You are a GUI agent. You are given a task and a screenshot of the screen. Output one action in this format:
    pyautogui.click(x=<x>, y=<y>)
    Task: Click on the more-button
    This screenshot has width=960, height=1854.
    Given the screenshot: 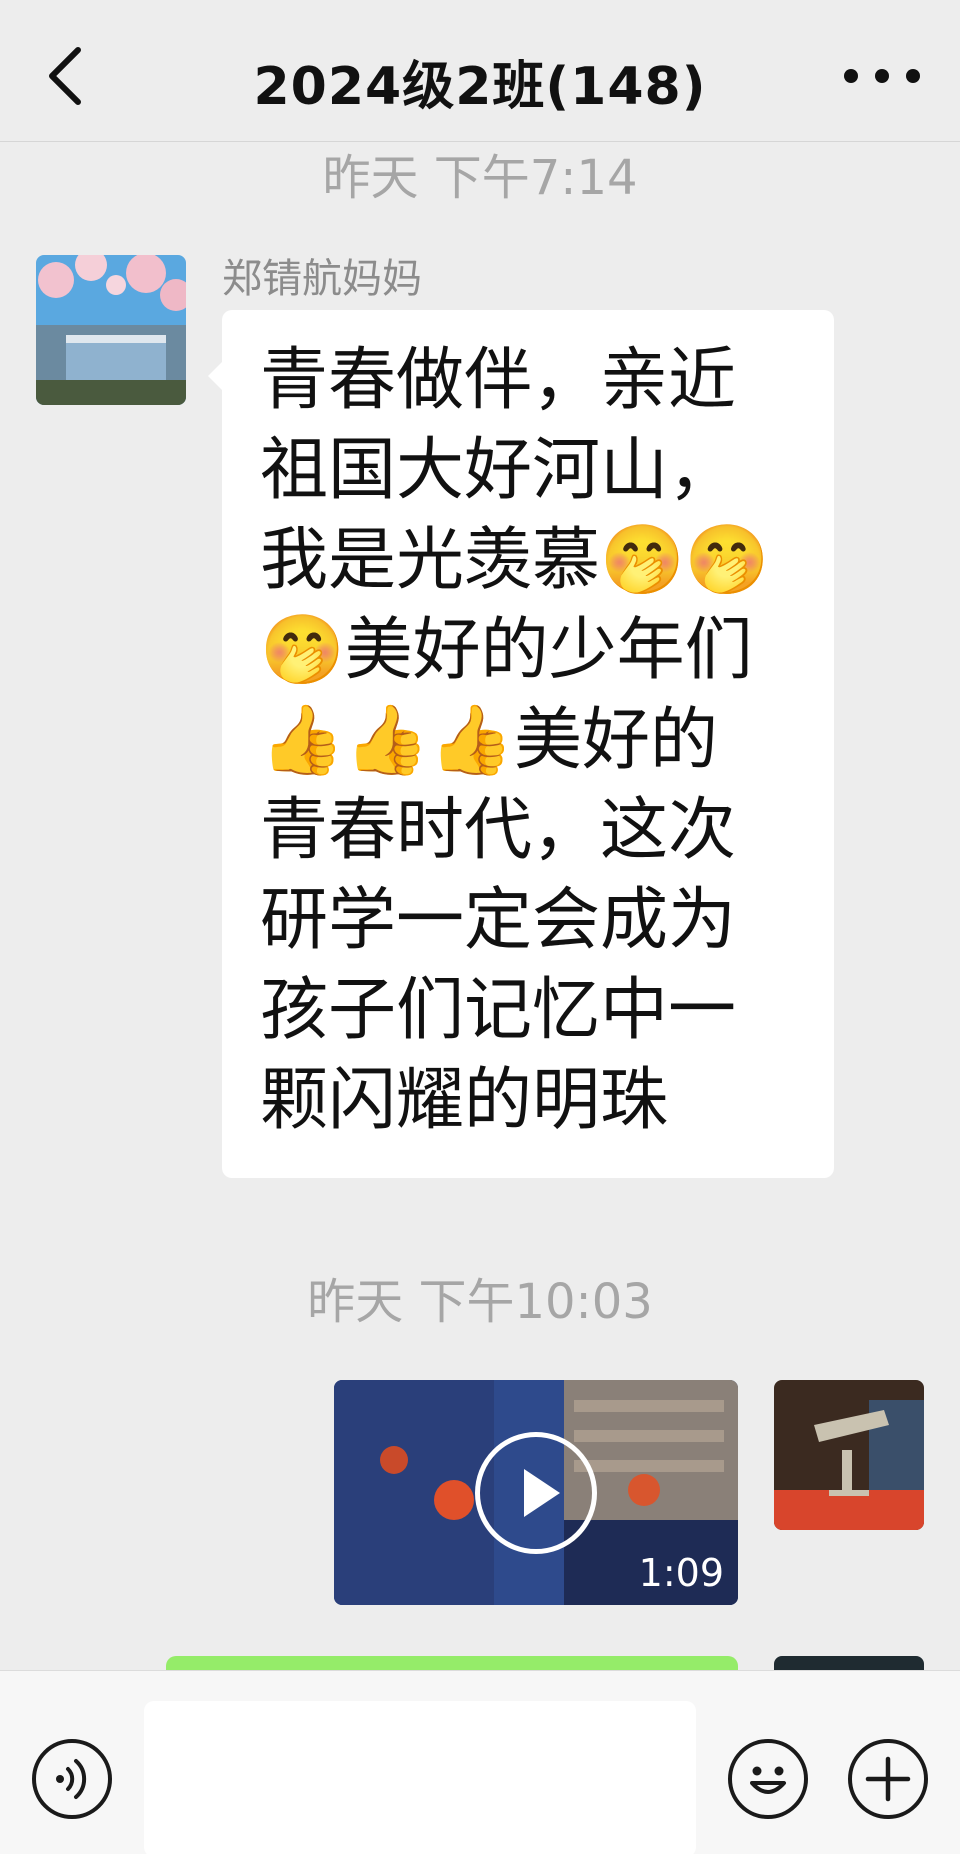 What is the action you would take?
    pyautogui.click(x=882, y=76)
    